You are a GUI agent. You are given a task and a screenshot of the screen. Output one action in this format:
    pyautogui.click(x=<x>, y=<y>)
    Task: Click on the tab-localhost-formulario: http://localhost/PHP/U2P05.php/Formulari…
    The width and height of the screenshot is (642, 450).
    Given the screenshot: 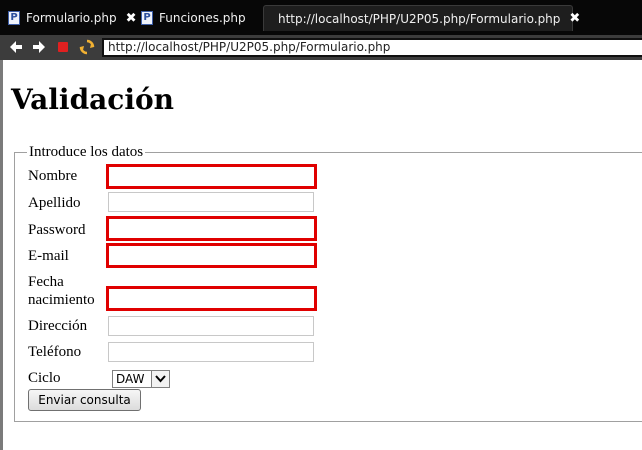 What is the action you would take?
    pyautogui.click(x=421, y=18)
    